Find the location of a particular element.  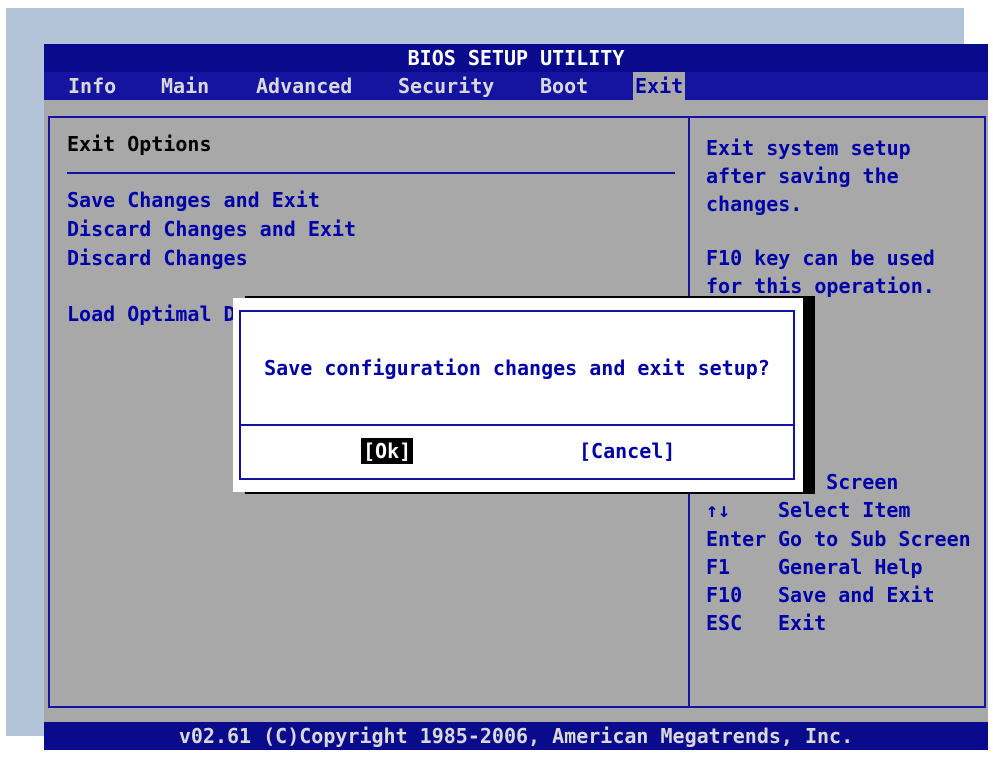

menu-bar: Info Main Advanced Security Boot Exit is located at coordinates (516, 86).